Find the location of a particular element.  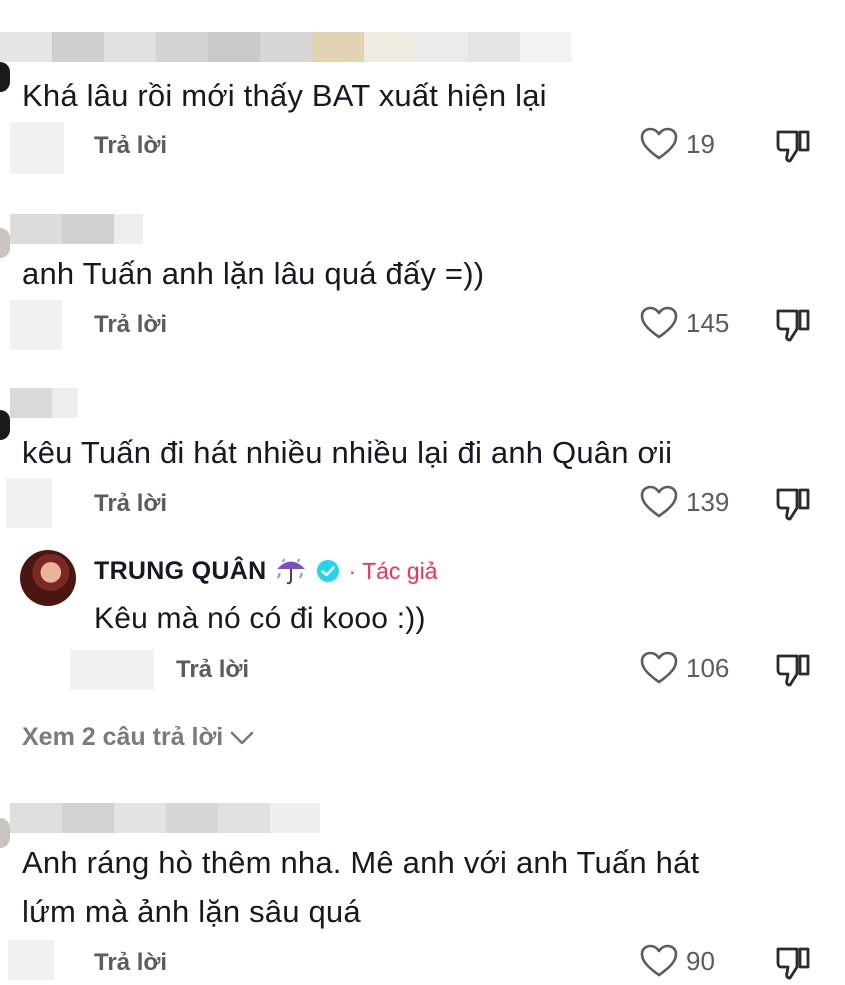

umbrella-rain-icon is located at coordinates (291, 571).